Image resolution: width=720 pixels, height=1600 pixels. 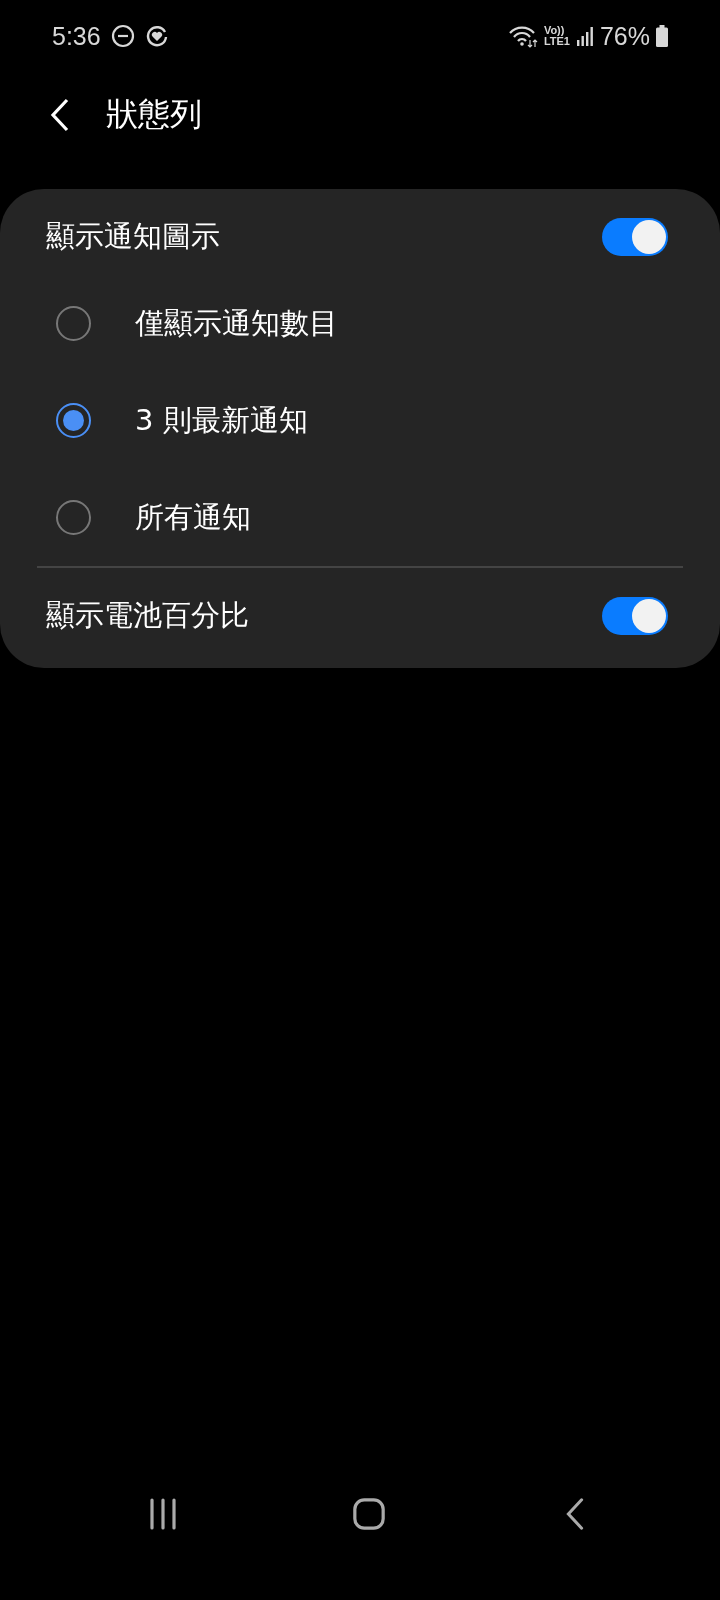 I want to click on back-button, so click(x=60, y=115).